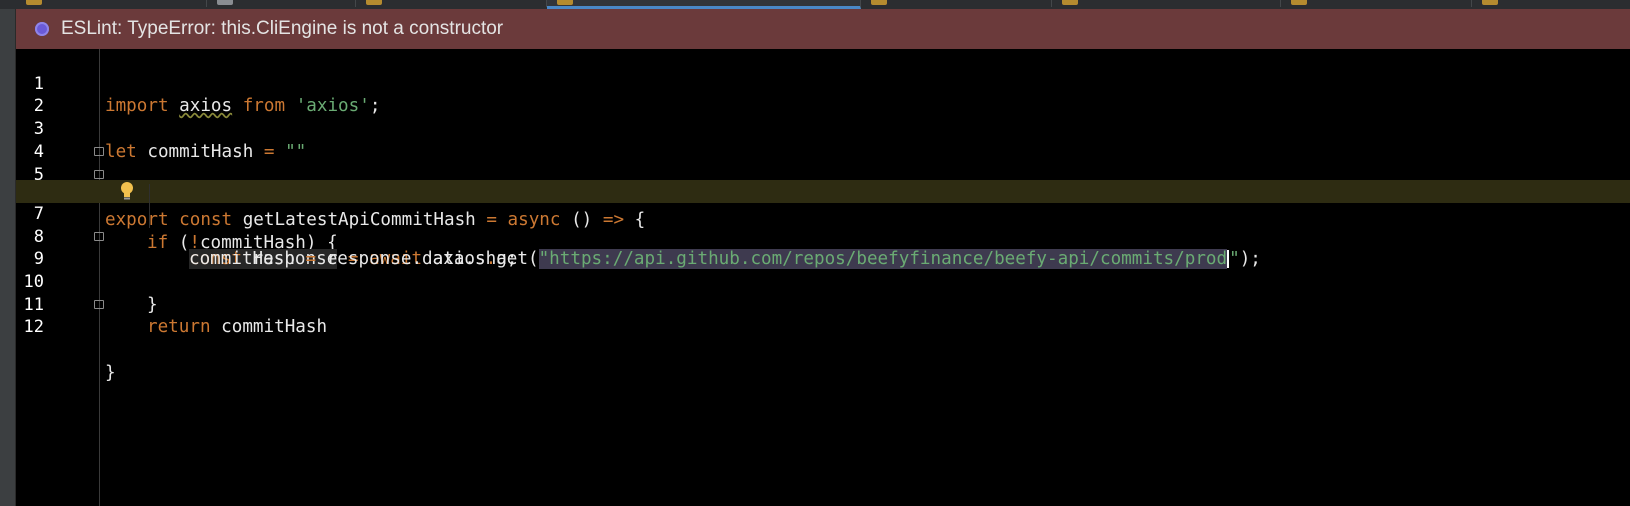 The width and height of the screenshot is (1630, 506). What do you see at coordinates (823, 236) in the screenshot?
I see `code-line-8: 8 commitHash = response.data.sha;` at bounding box center [823, 236].